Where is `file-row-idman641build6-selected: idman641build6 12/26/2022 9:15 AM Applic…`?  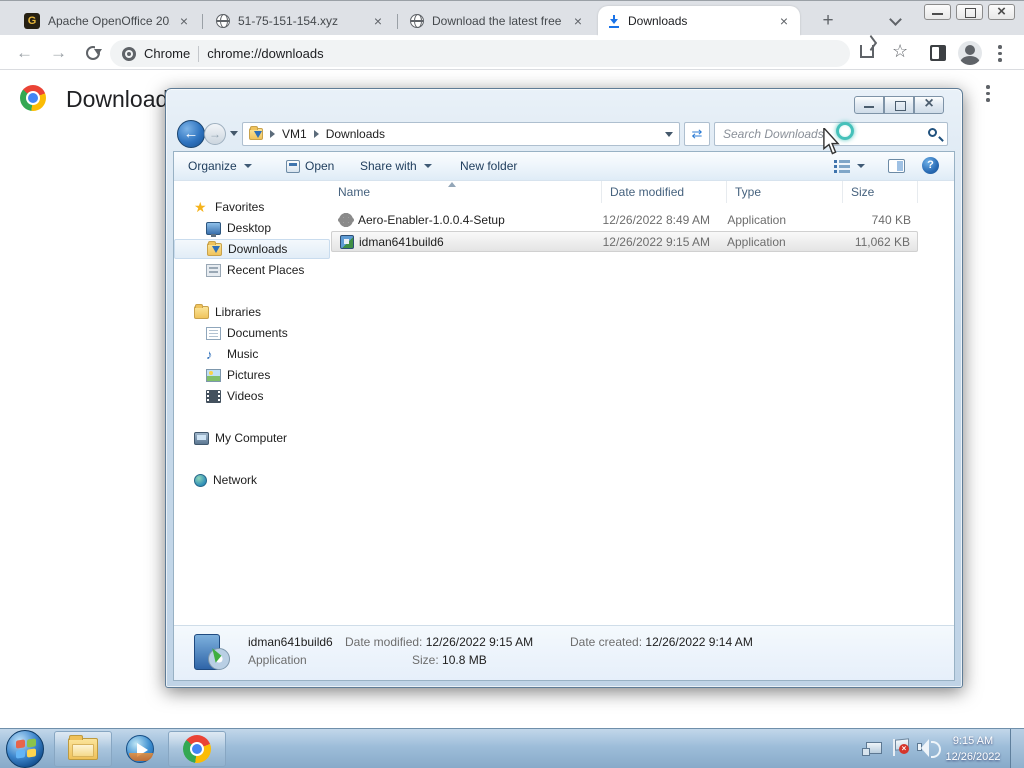 file-row-idman641build6-selected: idman641build6 12/26/2022 9:15 AM Applic… is located at coordinates (624, 241).